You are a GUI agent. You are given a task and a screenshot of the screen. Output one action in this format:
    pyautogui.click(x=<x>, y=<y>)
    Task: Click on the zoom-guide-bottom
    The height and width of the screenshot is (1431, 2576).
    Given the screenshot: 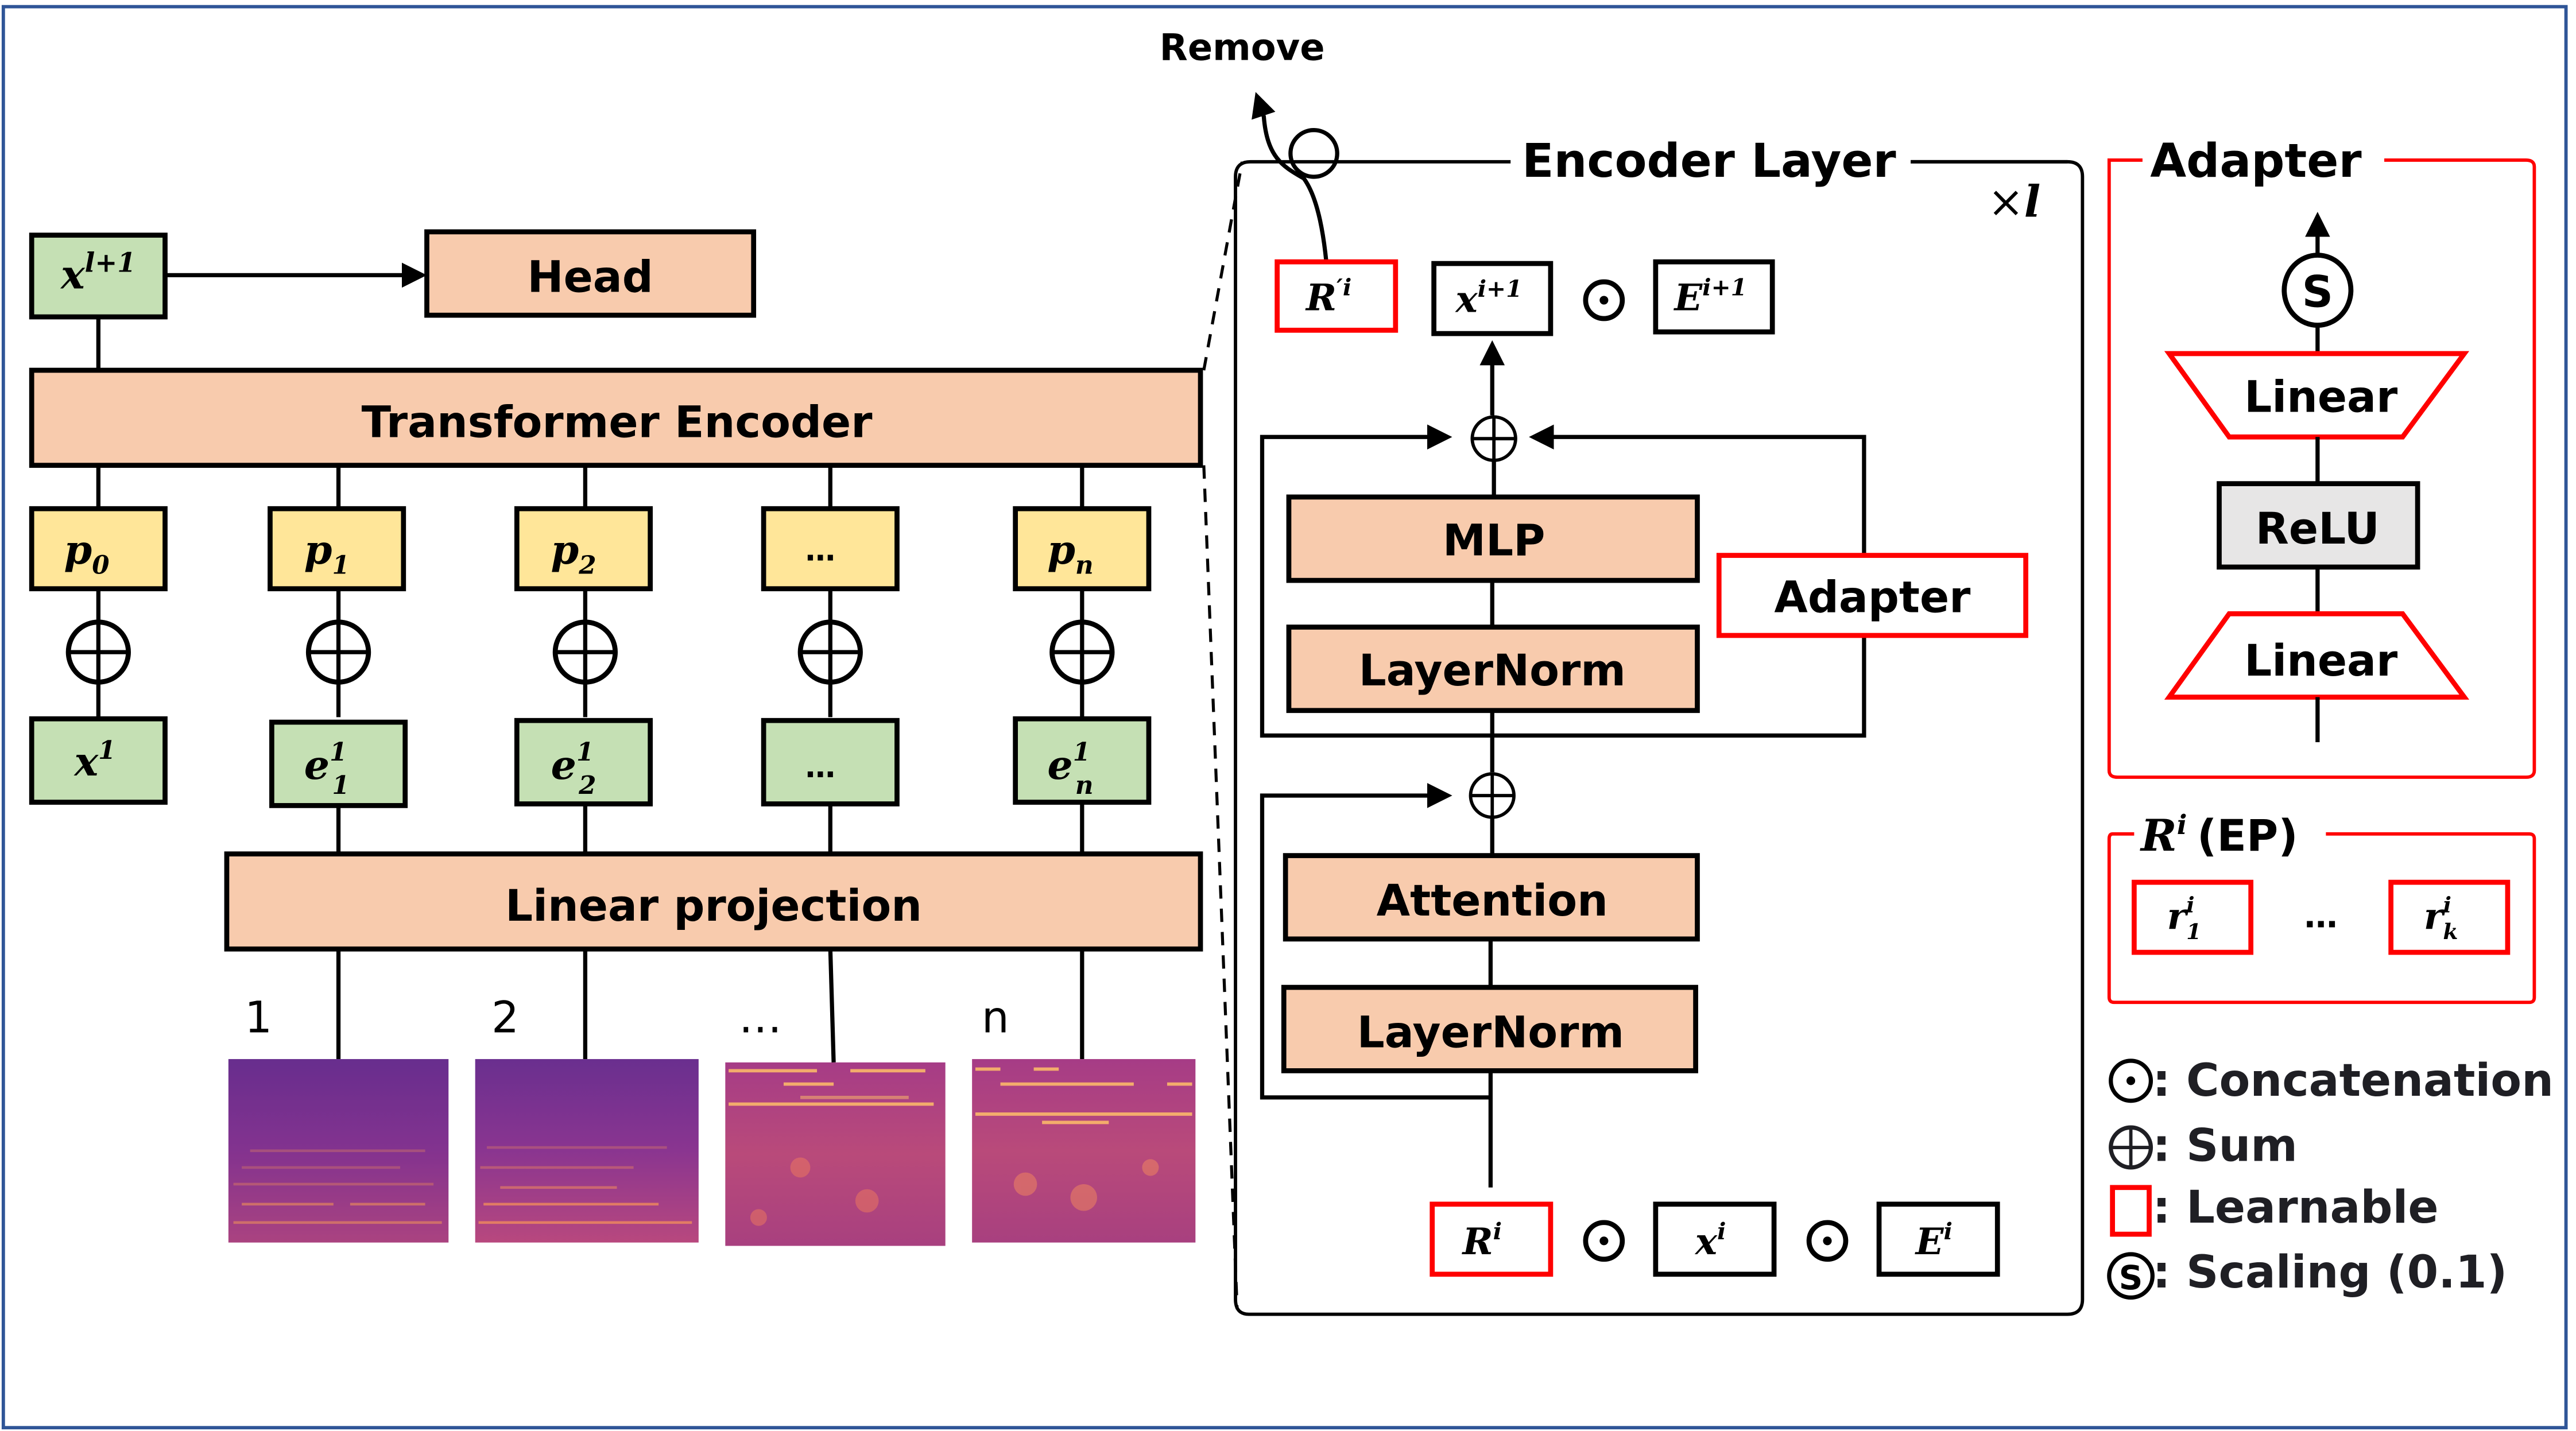 What is the action you would take?
    pyautogui.click(x=1220, y=887)
    